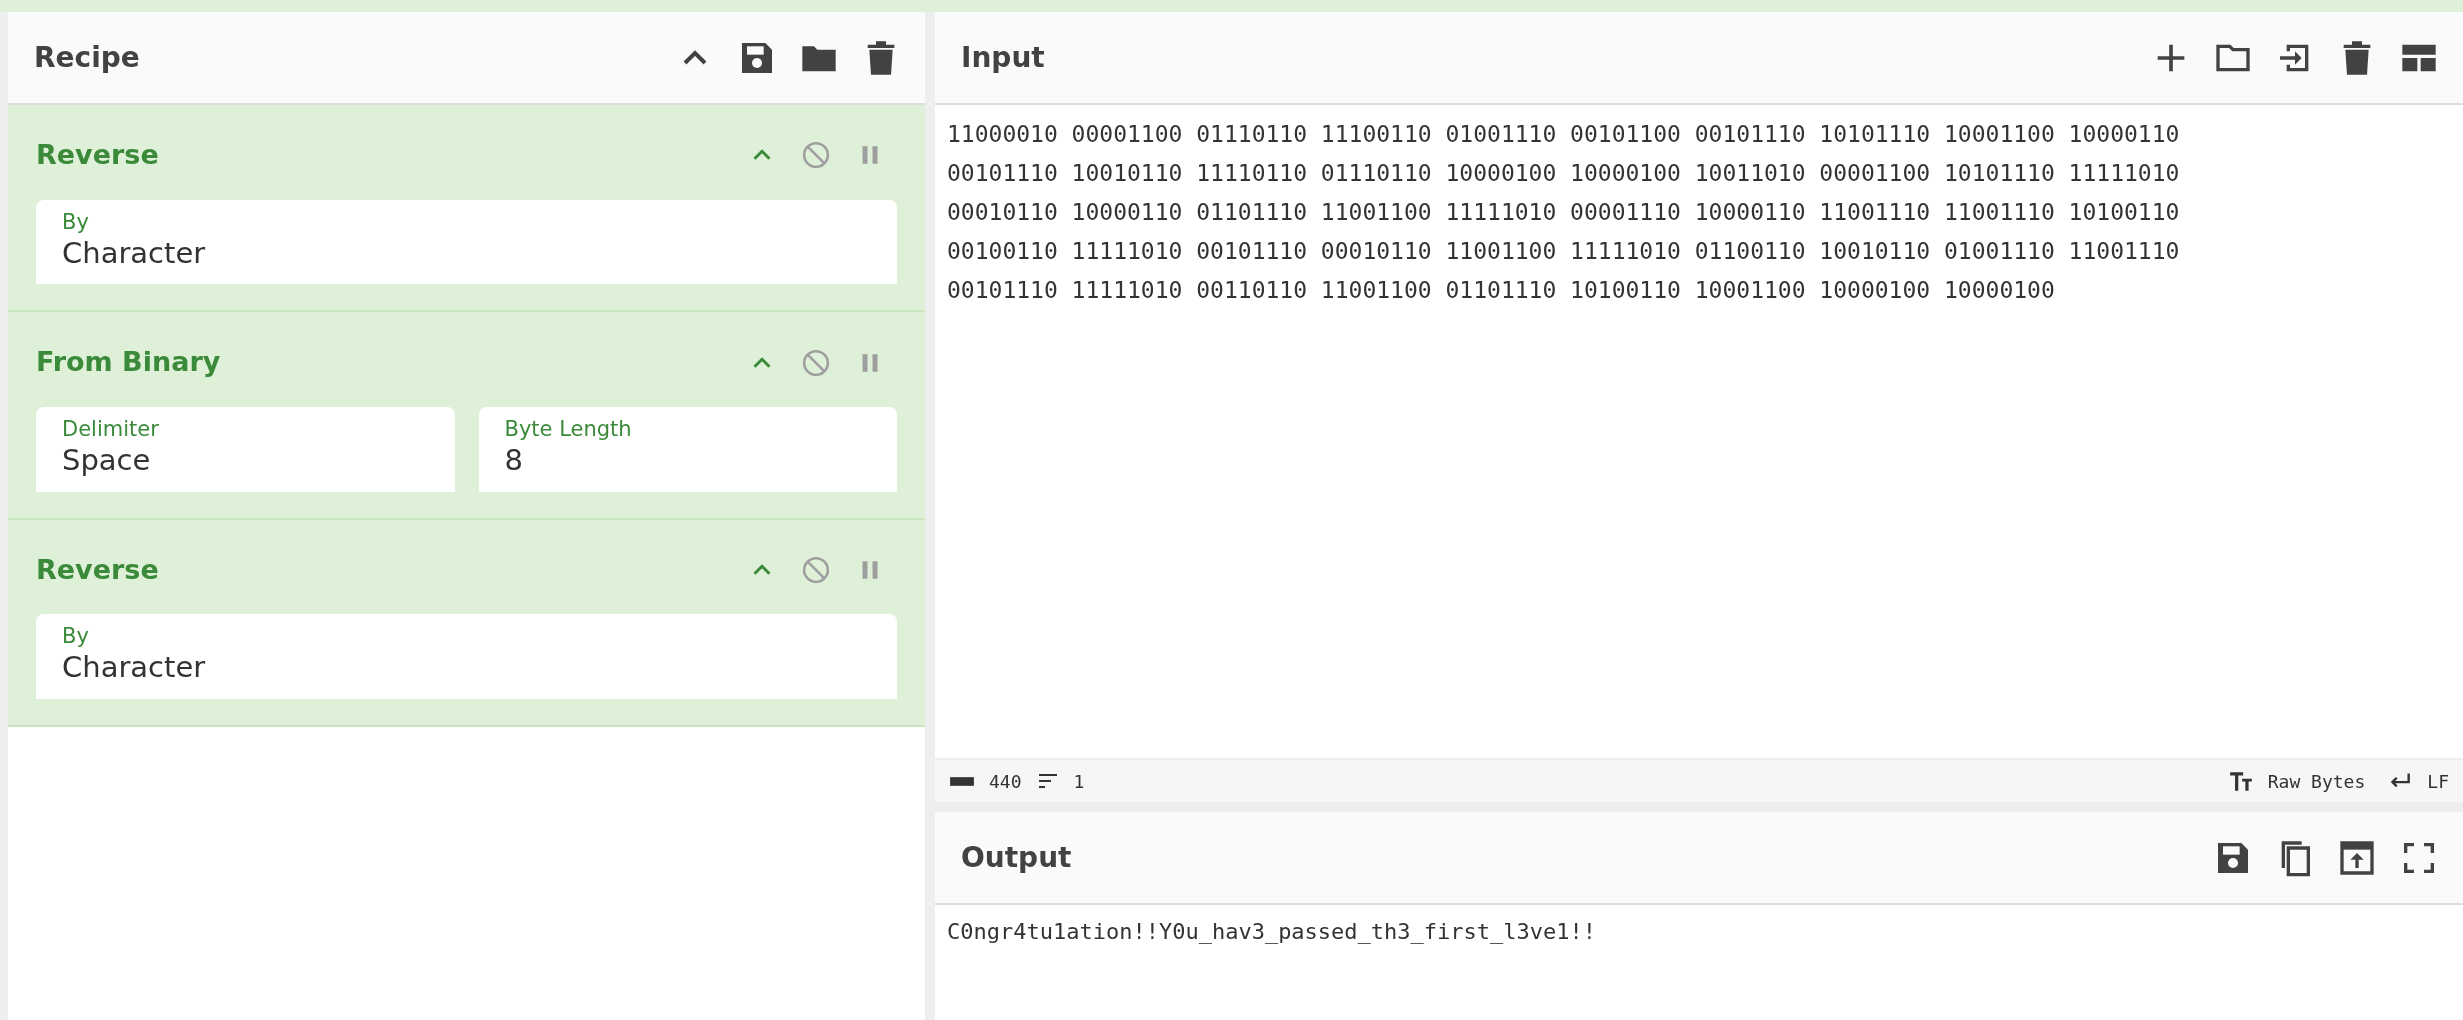 This screenshot has height=1020, width=2463. What do you see at coordinates (2316, 781) in the screenshot?
I see `encoding-label: Raw Bytes` at bounding box center [2316, 781].